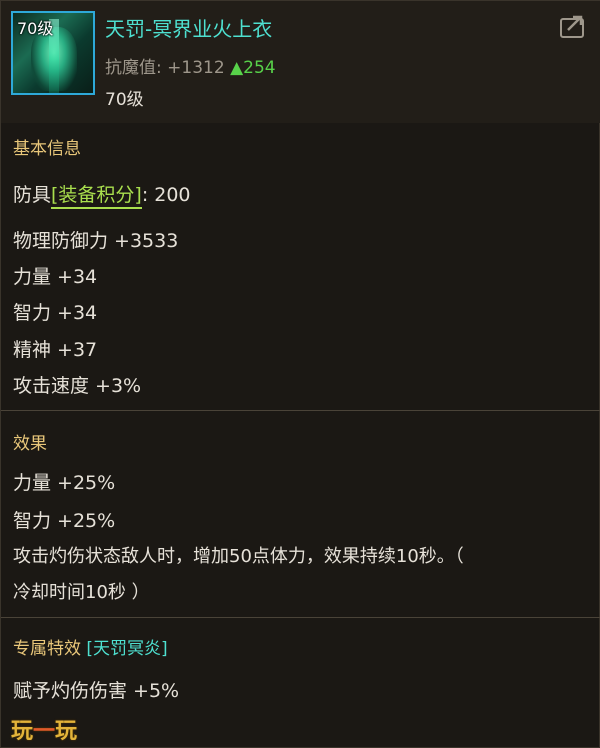 The width and height of the screenshot is (600, 748). I want to click on up-arrow-icon: ▲, so click(237, 68).